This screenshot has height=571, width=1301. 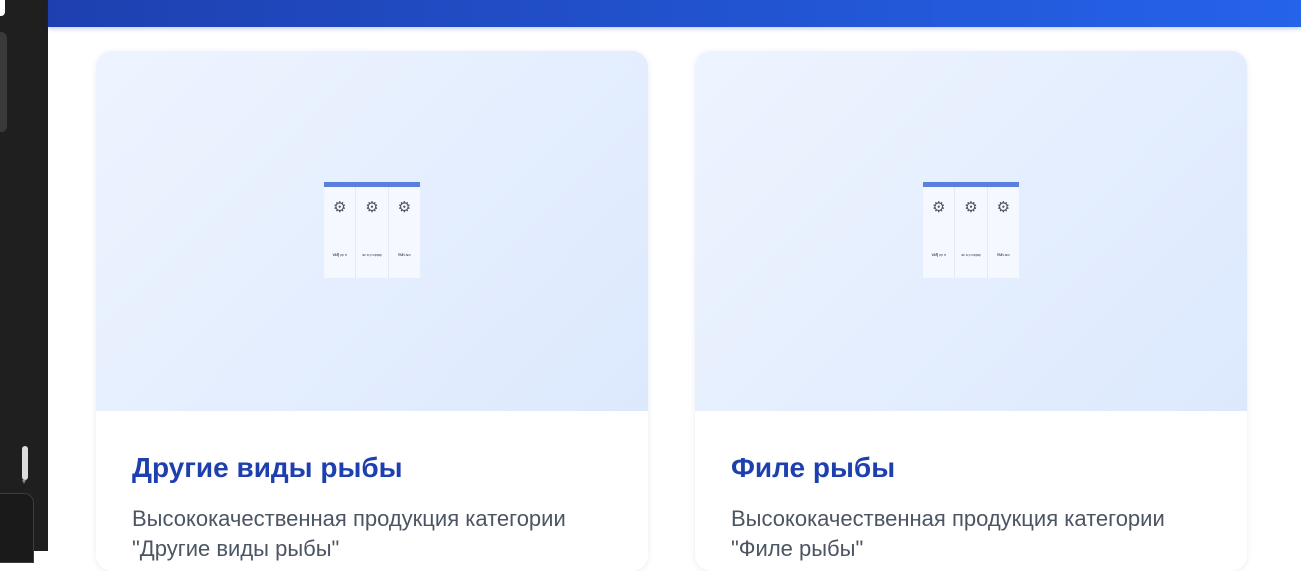 What do you see at coordinates (3, 82) in the screenshot?
I see `rail-active-block` at bounding box center [3, 82].